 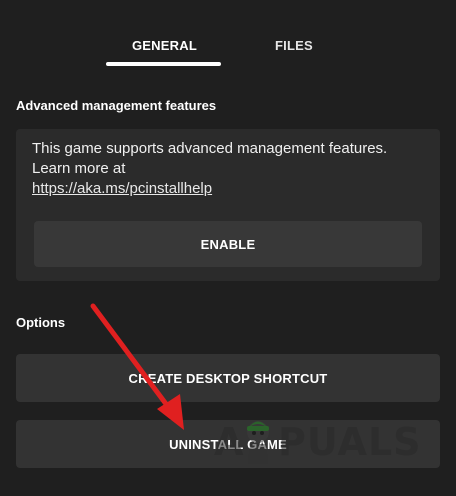 What do you see at coordinates (294, 45) in the screenshot?
I see `tab-files: FILES` at bounding box center [294, 45].